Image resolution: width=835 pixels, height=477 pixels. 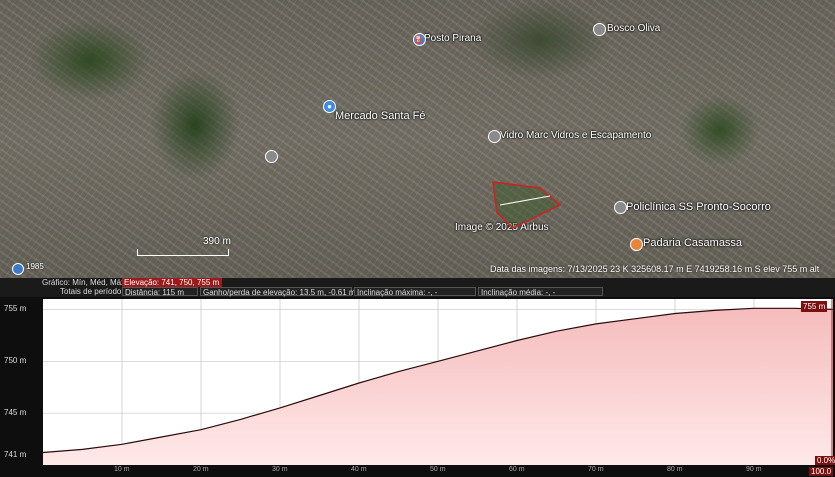 I want to click on x-tick-label: 40 m, so click(x=359, y=469).